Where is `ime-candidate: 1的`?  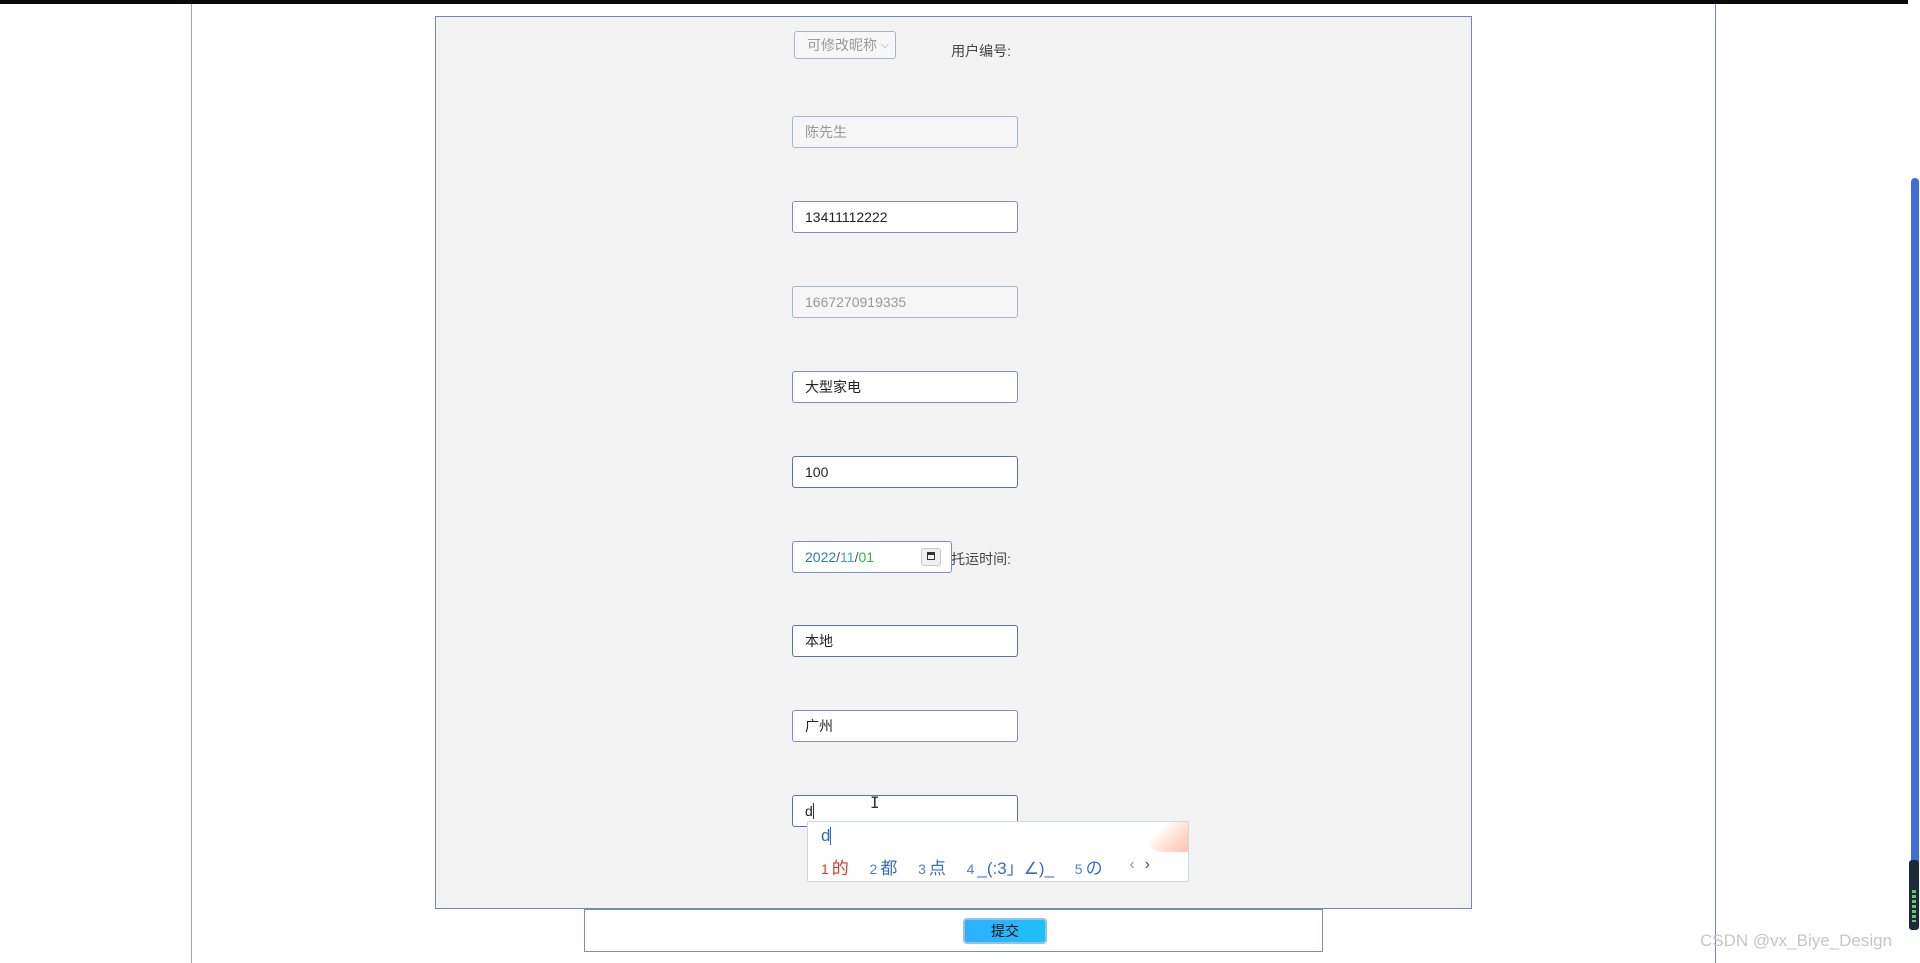
ime-candidate: 1的 is located at coordinates (835, 868).